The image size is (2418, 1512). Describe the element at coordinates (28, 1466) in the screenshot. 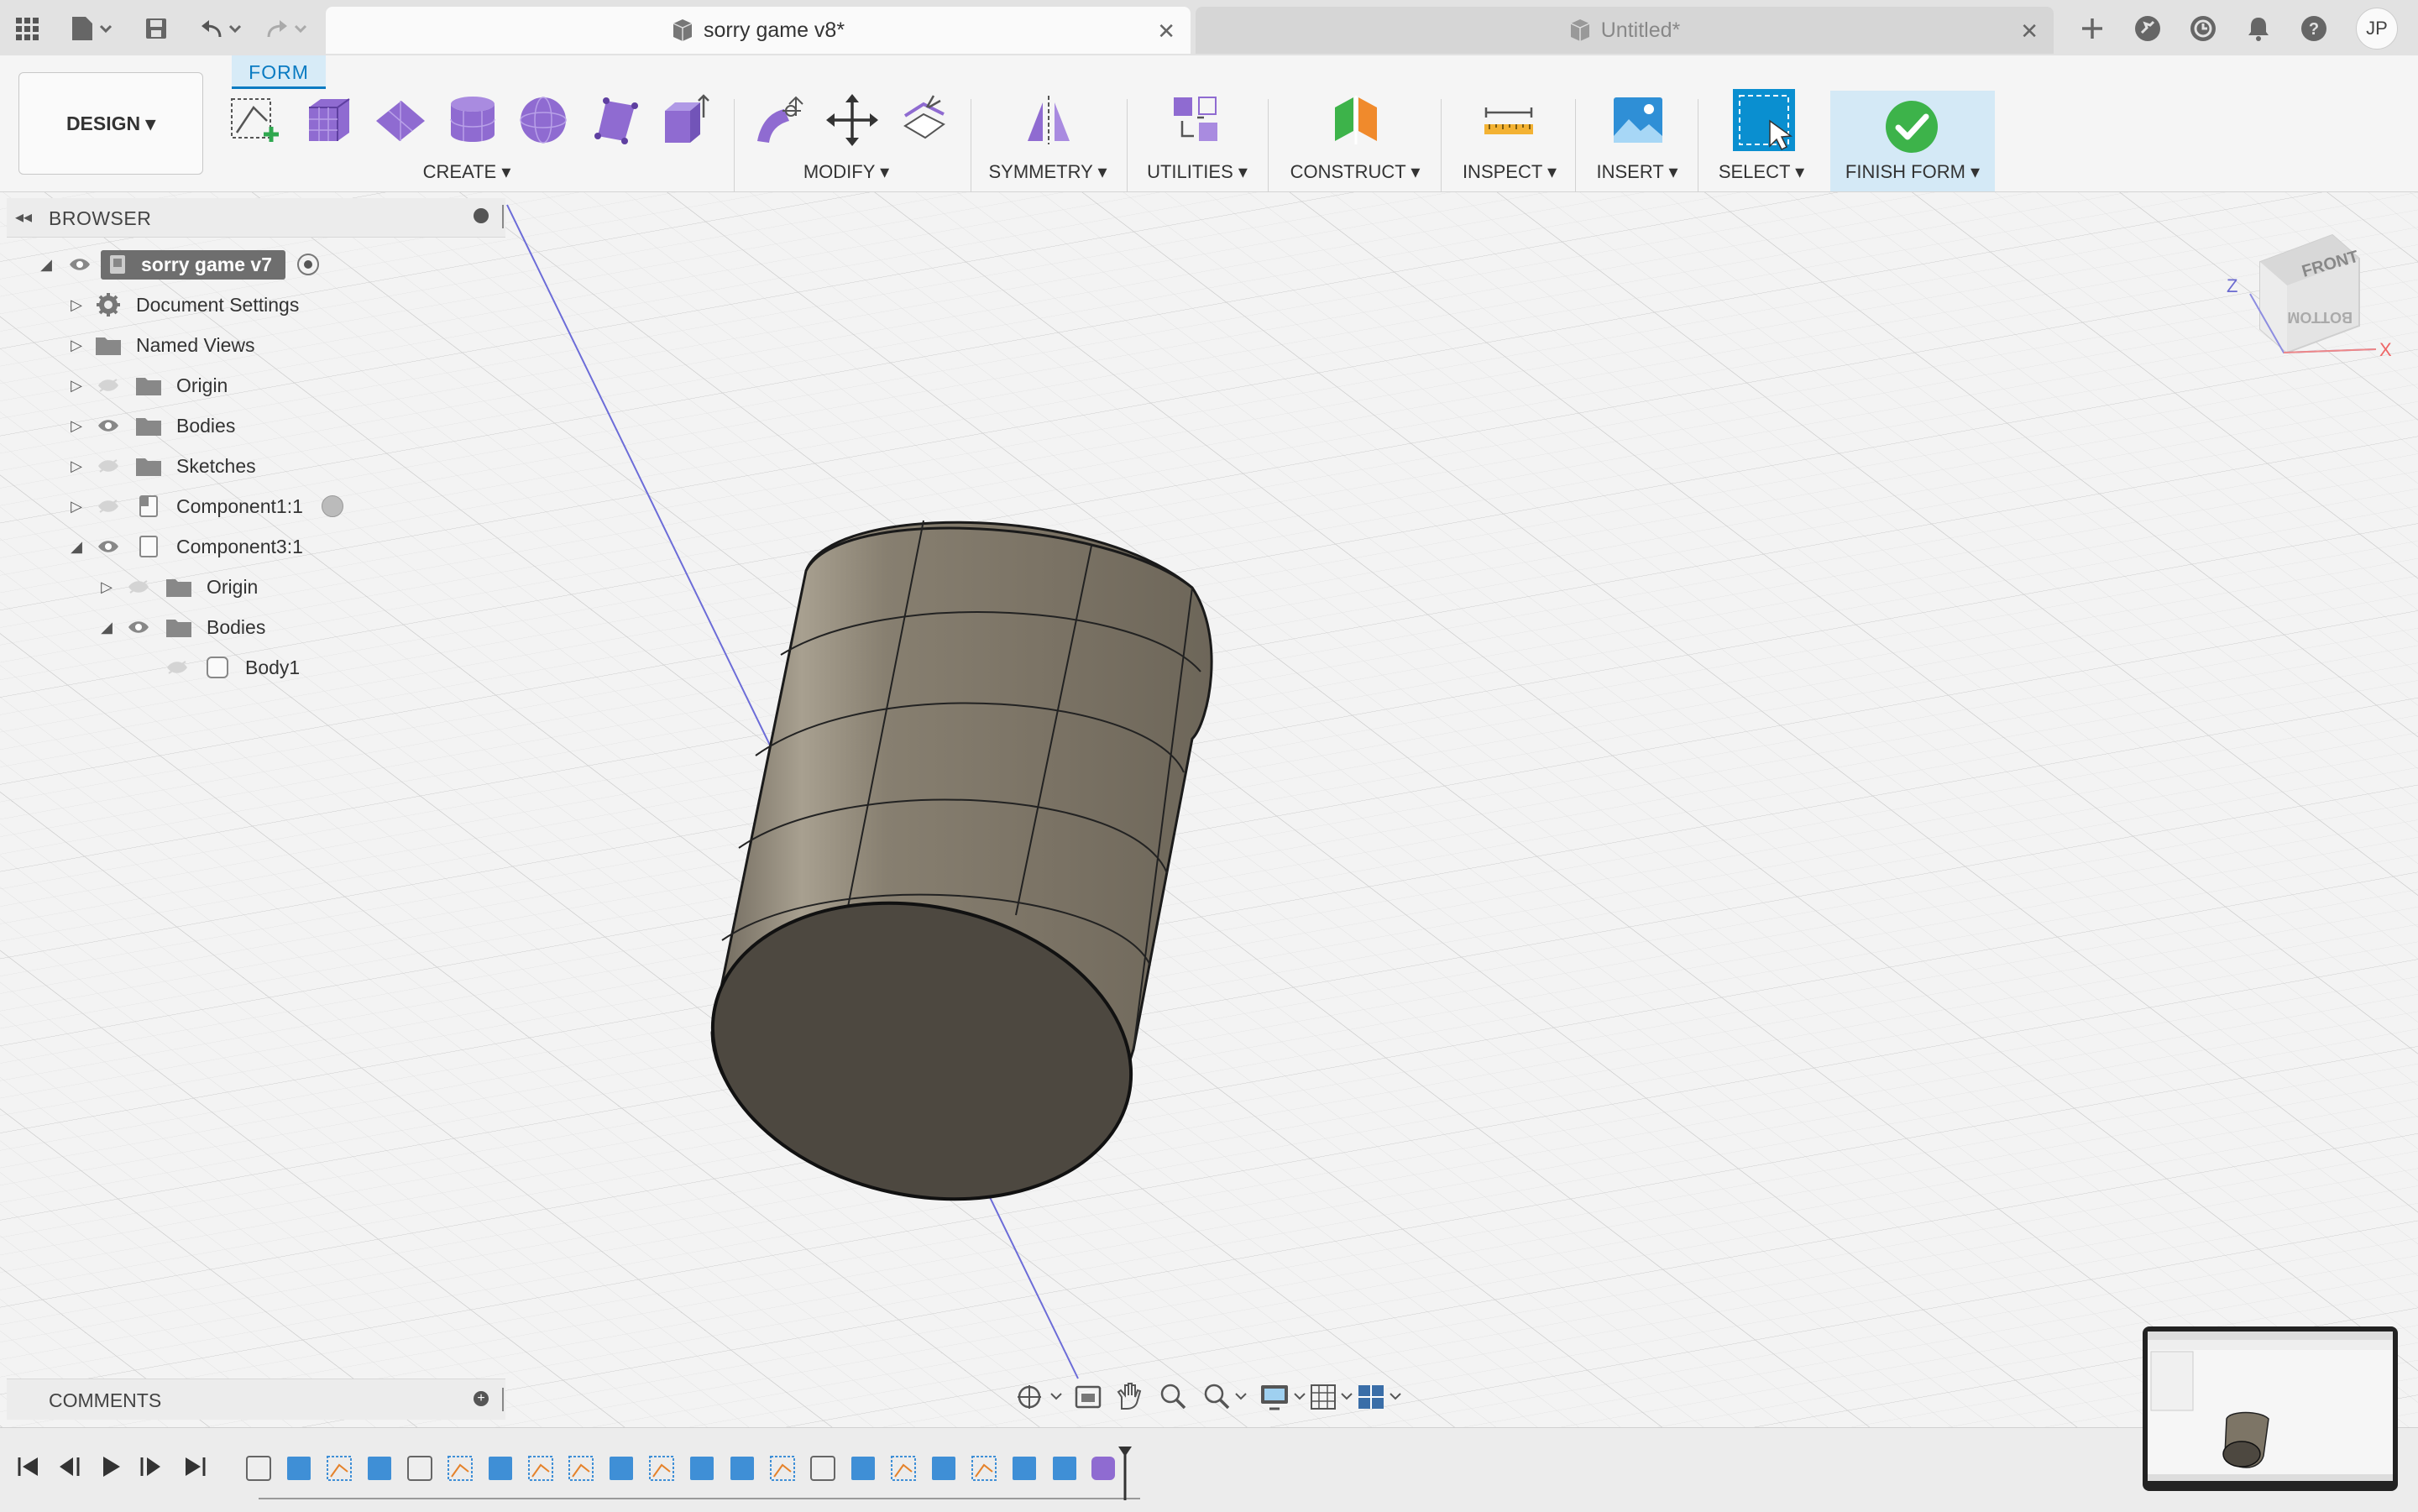

I see `go-to-start-icon` at that location.